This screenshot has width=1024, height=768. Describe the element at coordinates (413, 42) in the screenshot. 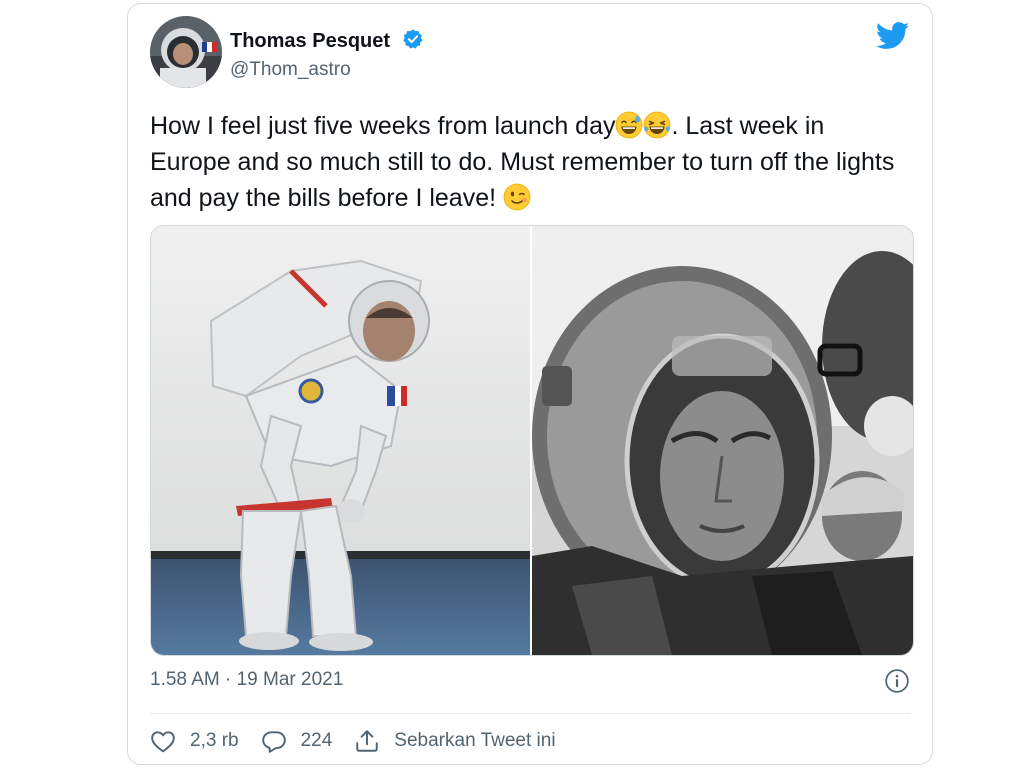

I see `verified-badge-icon` at that location.